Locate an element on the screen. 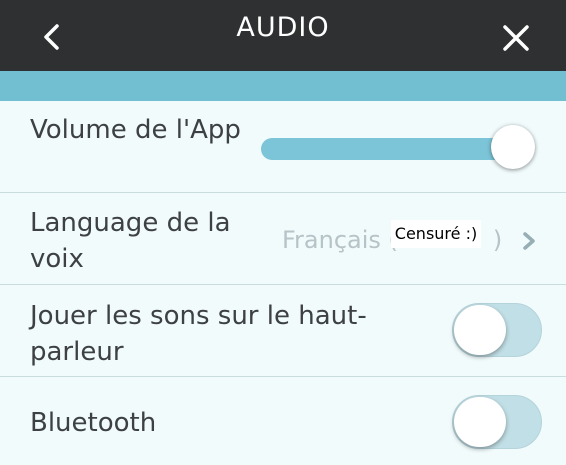  language-value-suffix: ) is located at coordinates (497, 240).